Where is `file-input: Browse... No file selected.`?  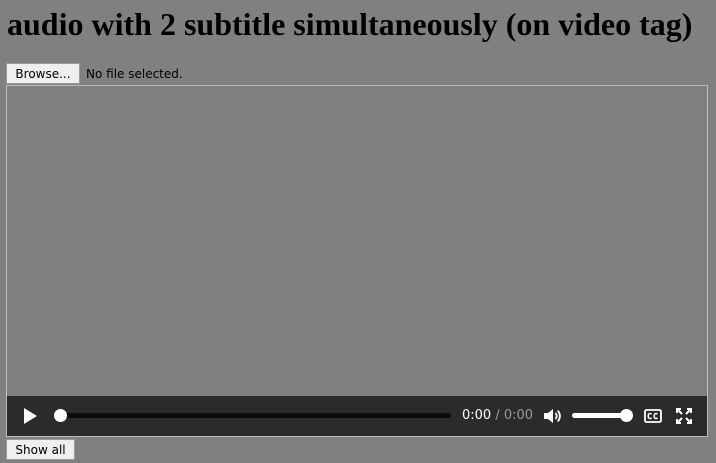
file-input: Browse... No file selected. is located at coordinates (94, 73).